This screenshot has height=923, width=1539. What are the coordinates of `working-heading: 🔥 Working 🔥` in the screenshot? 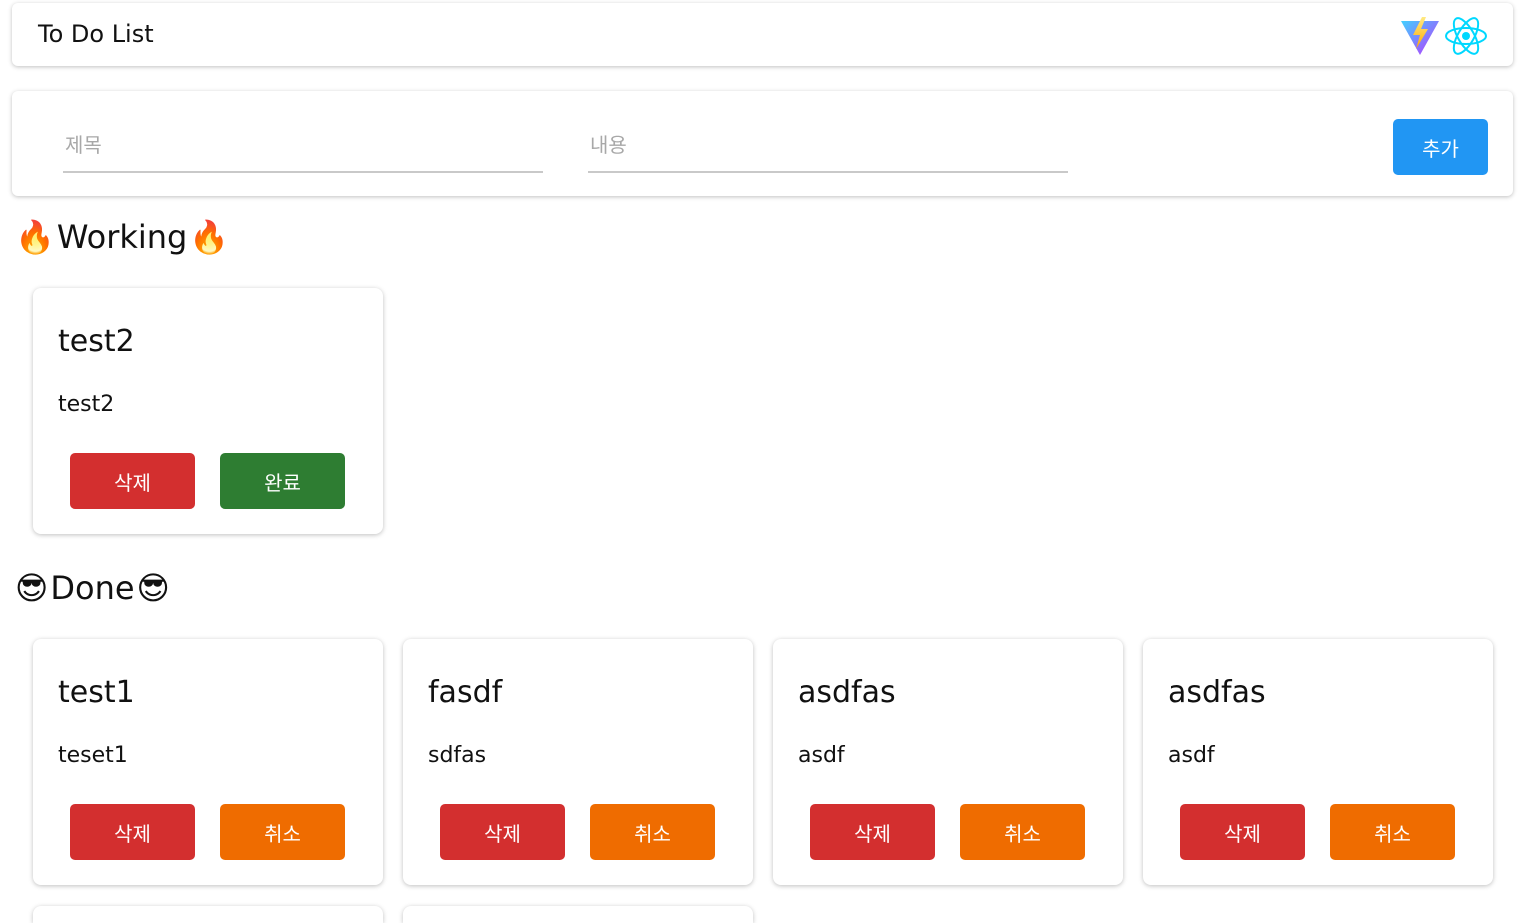 It's located at (122, 237).